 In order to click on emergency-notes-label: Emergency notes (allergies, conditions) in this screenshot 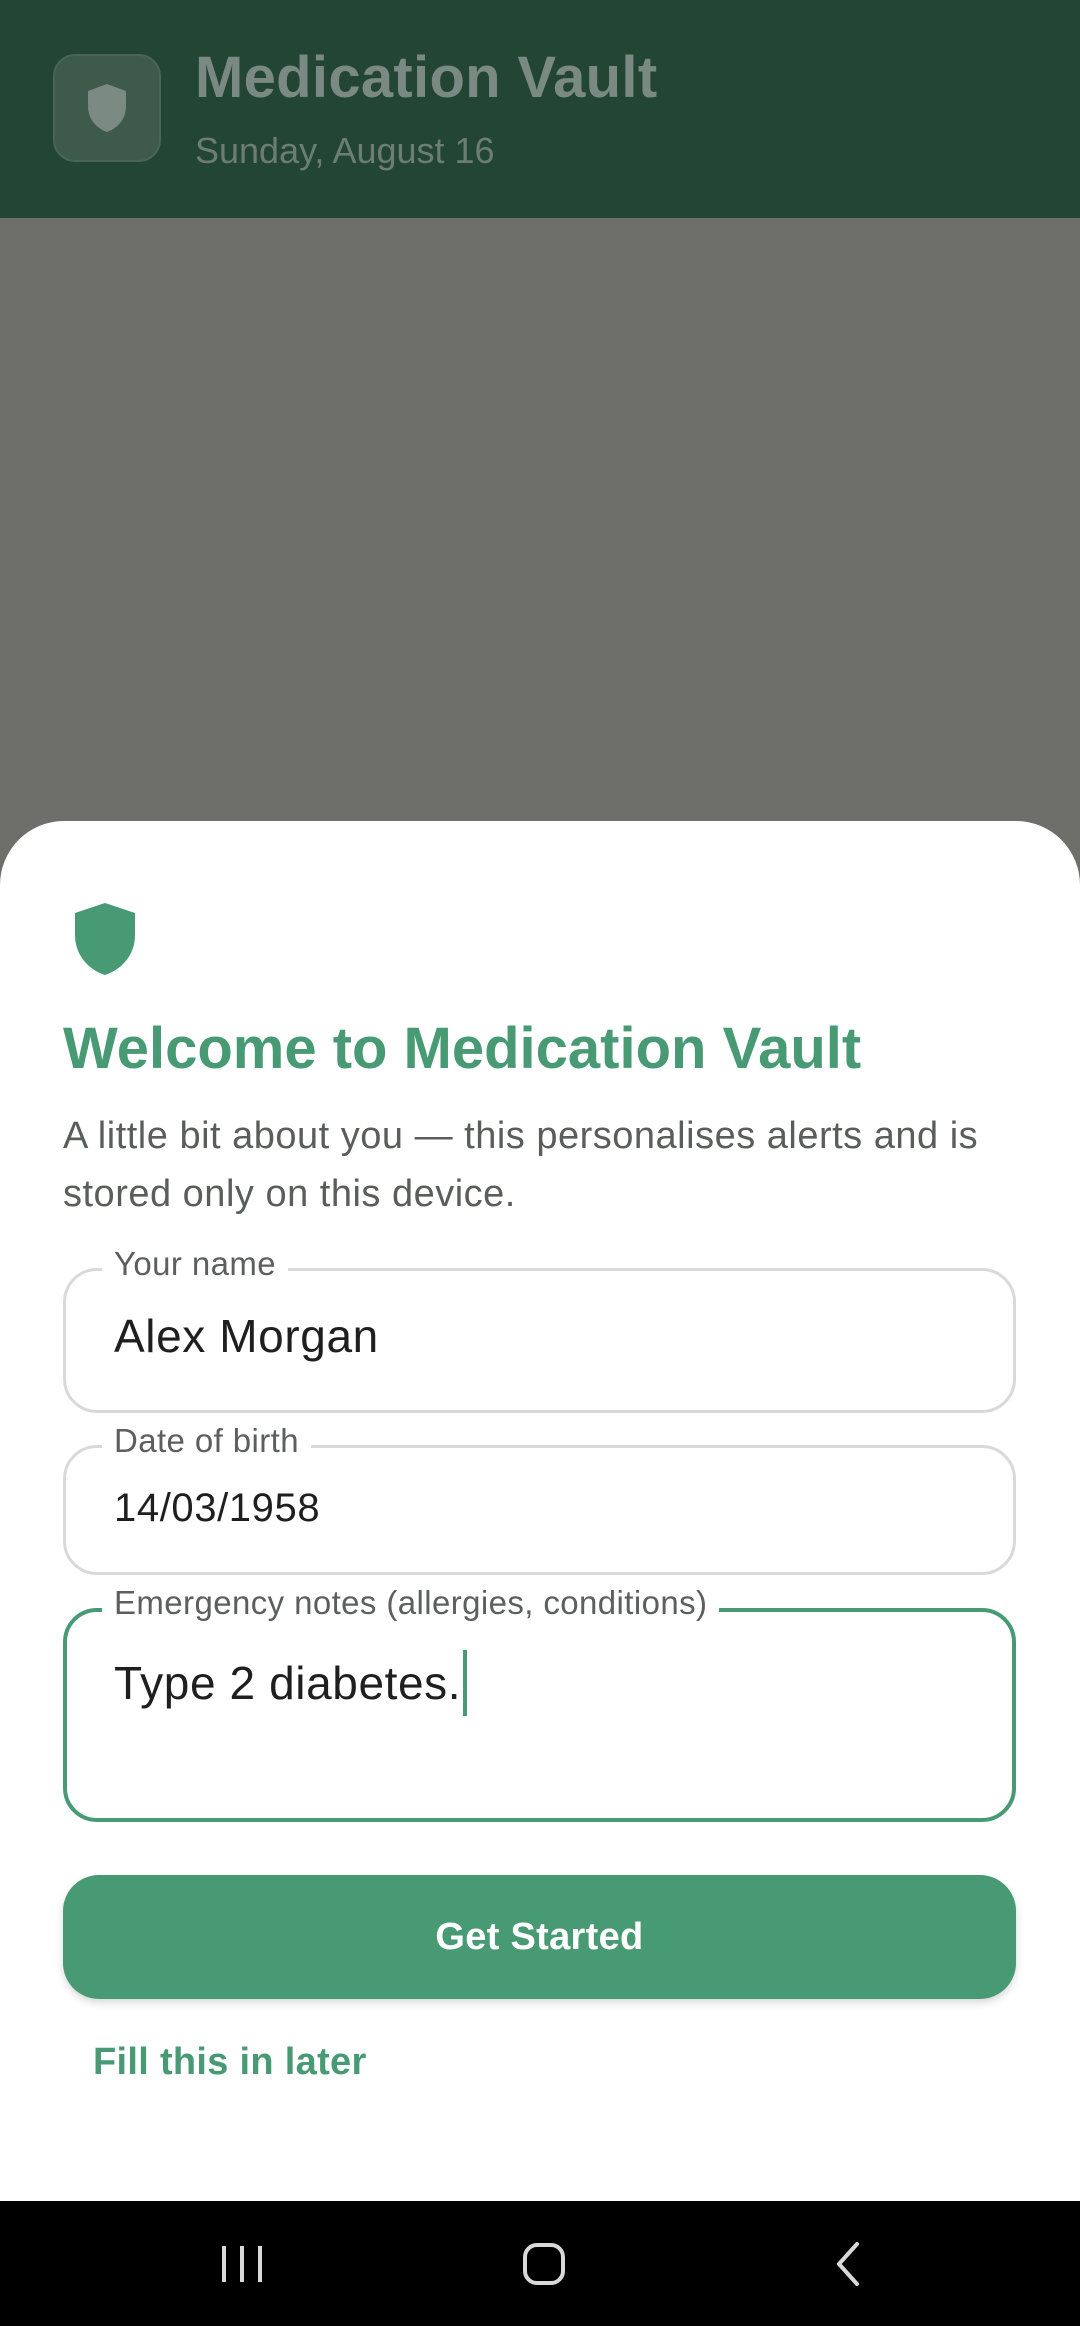, I will do `click(411, 1603)`.